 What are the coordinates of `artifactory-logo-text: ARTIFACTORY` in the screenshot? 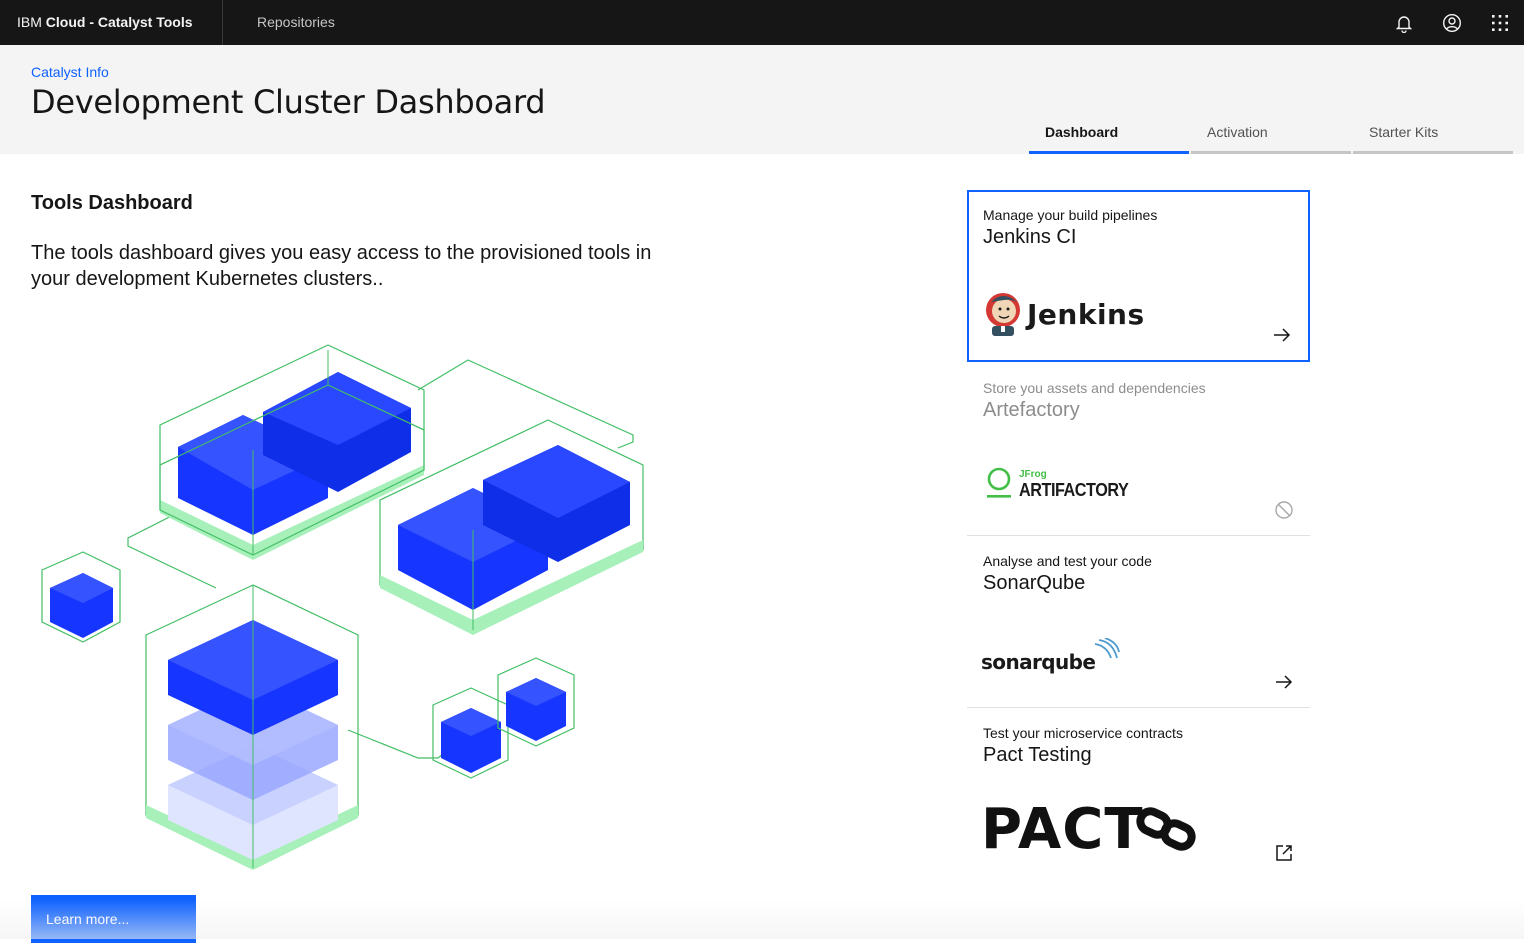 It's located at (1073, 490).